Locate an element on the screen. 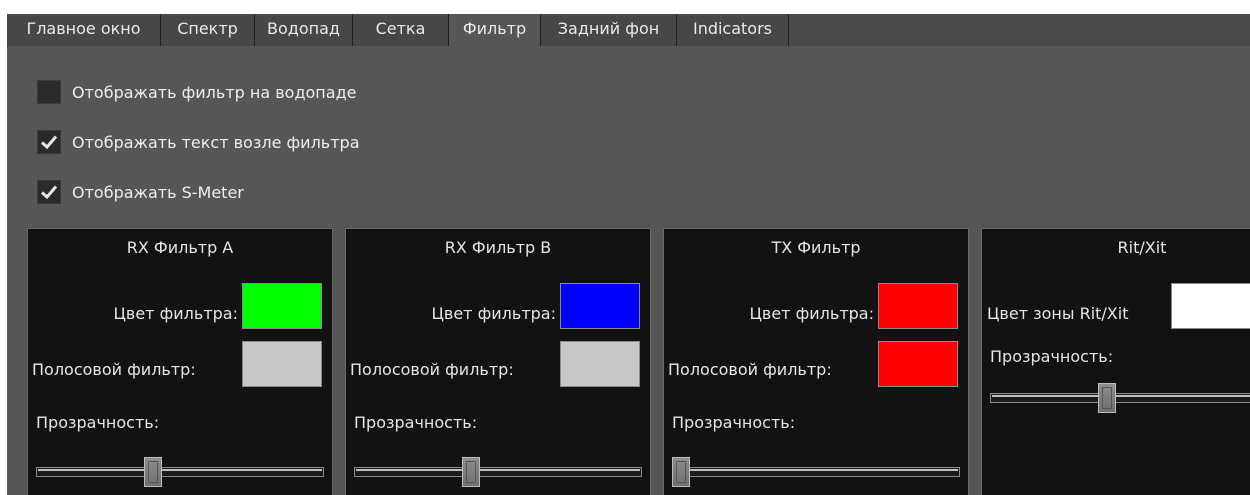  group-title: RX Фильтр B is located at coordinates (498, 247).